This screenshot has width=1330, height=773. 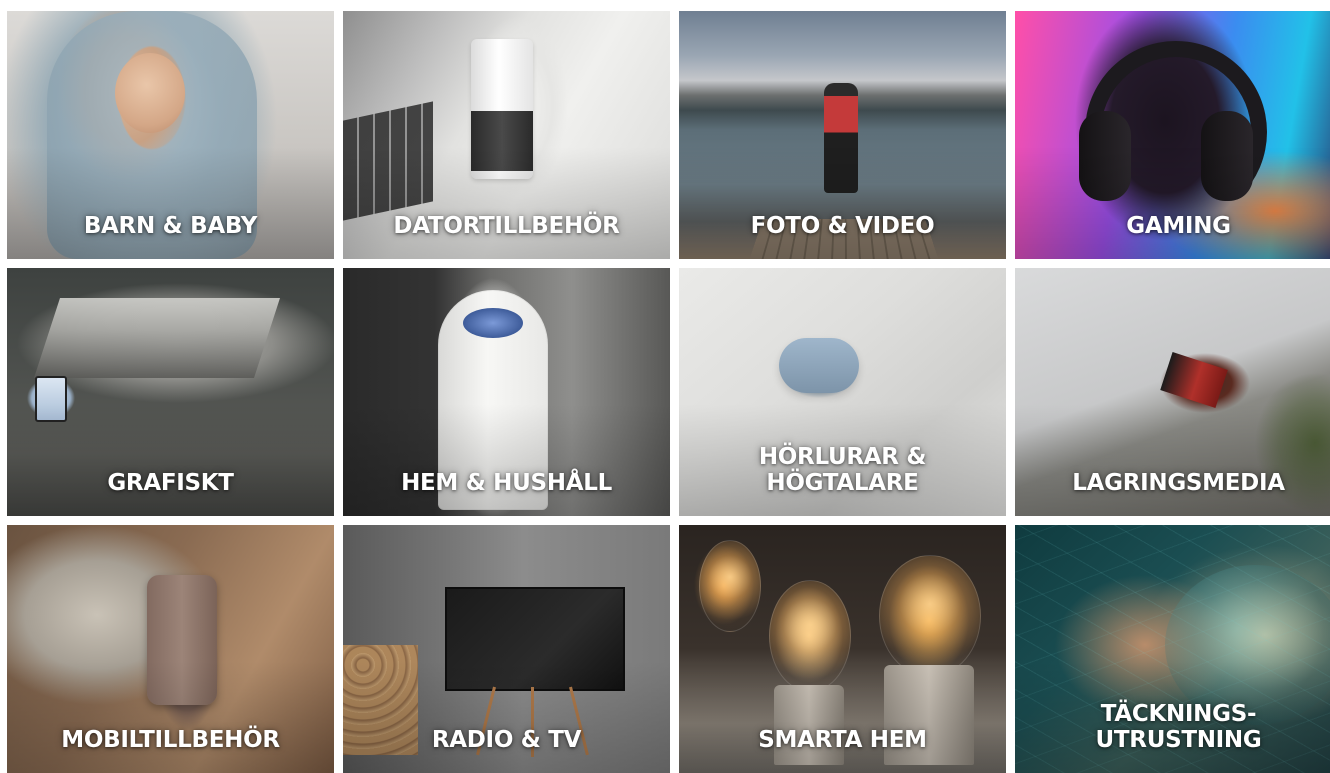 What do you see at coordinates (506, 392) in the screenshot?
I see `category-tile-hem-hushall: HEM & HUSHÅLL` at bounding box center [506, 392].